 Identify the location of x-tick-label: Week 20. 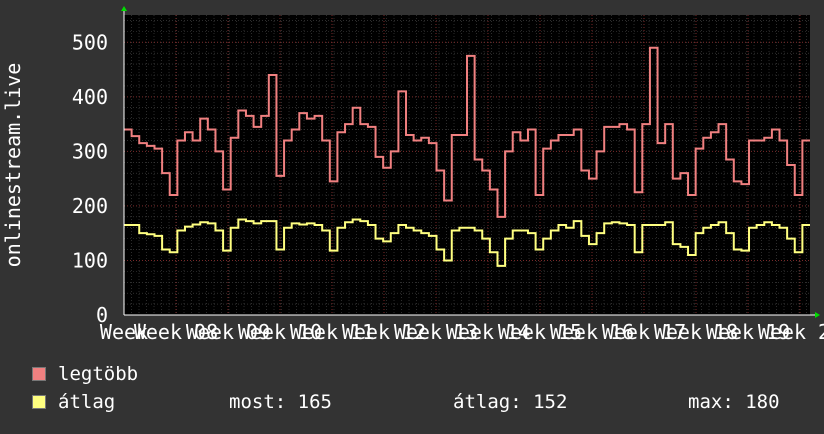
(791, 332).